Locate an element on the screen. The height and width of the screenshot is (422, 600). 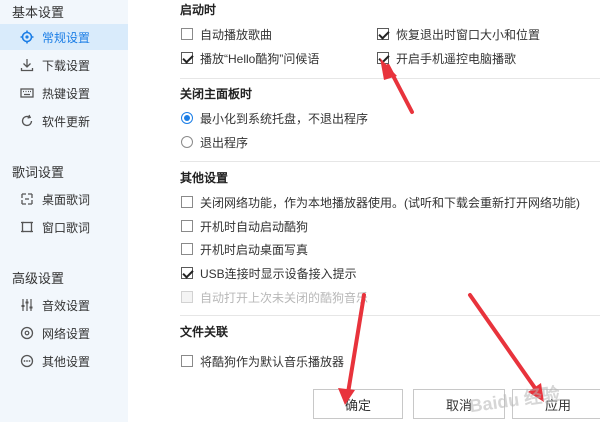
annotation-arrow-ok is located at coordinates (352, 349).